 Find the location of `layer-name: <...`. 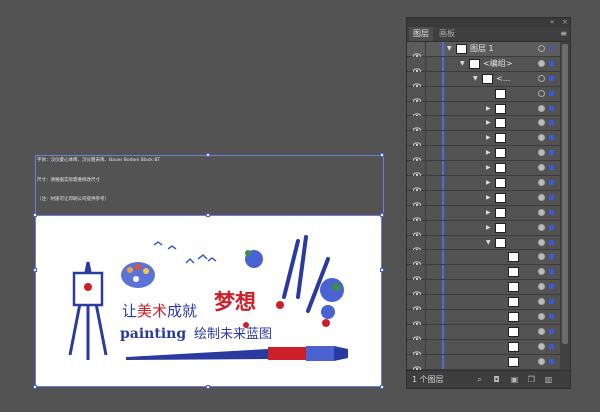

layer-name: <... is located at coordinates (503, 79).